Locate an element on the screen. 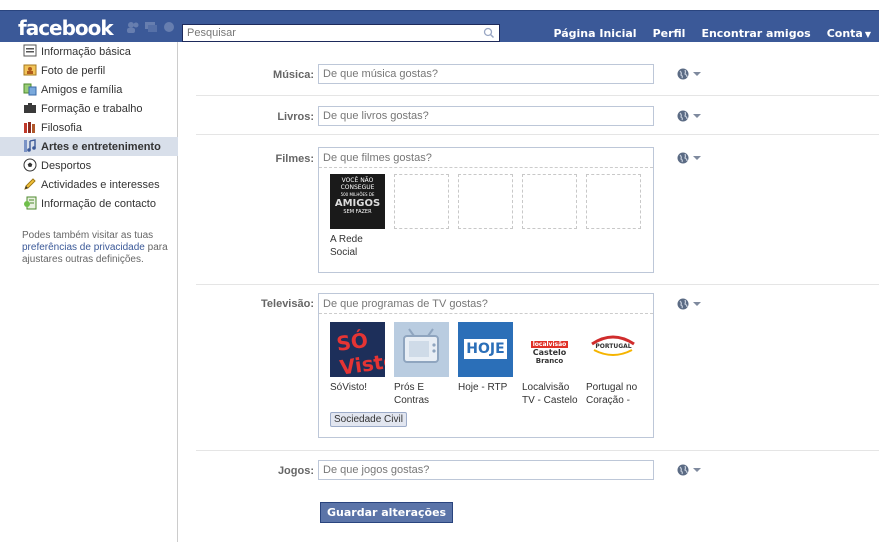  tv-thumb-text: Castelo is located at coordinates (549, 352).